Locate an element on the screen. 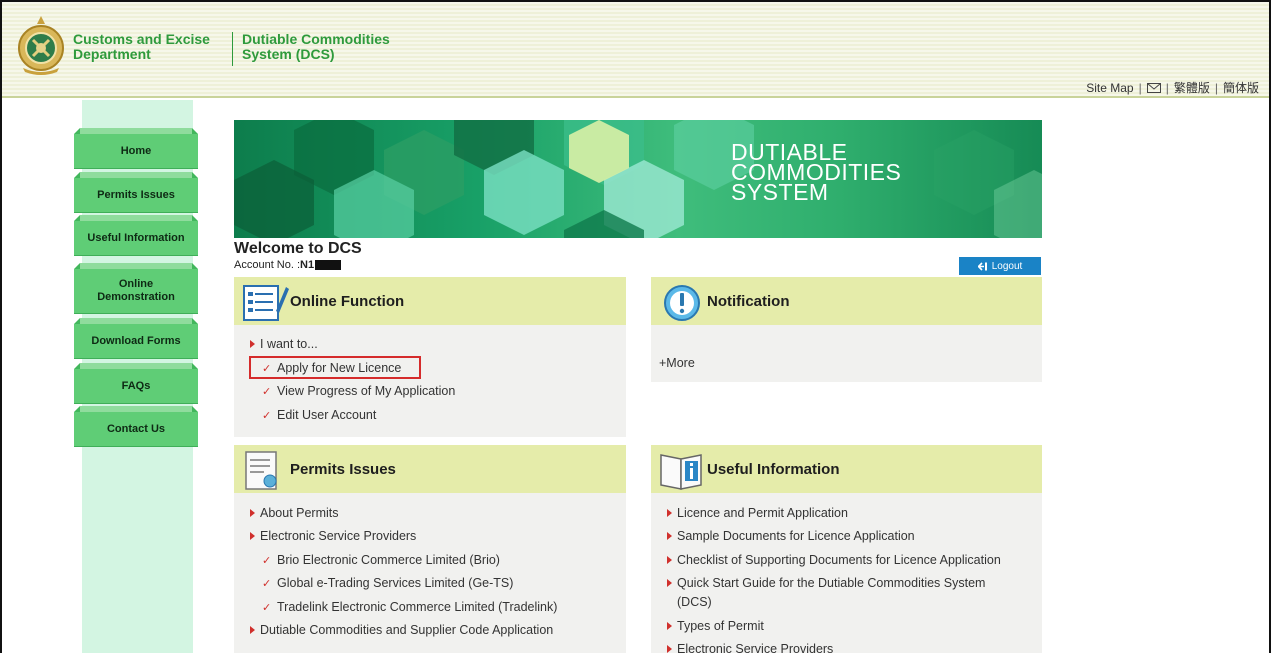 This screenshot has width=1271, height=653. department-name-line2: Department is located at coordinates (112, 54).